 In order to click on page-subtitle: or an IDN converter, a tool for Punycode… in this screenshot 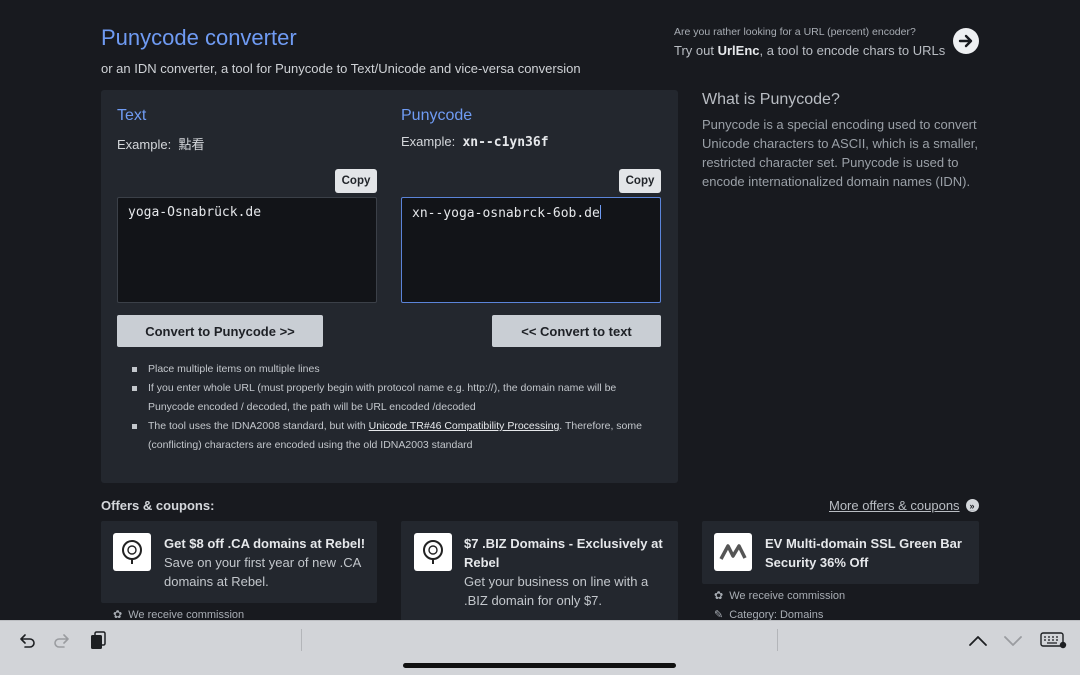, I will do `click(341, 68)`.